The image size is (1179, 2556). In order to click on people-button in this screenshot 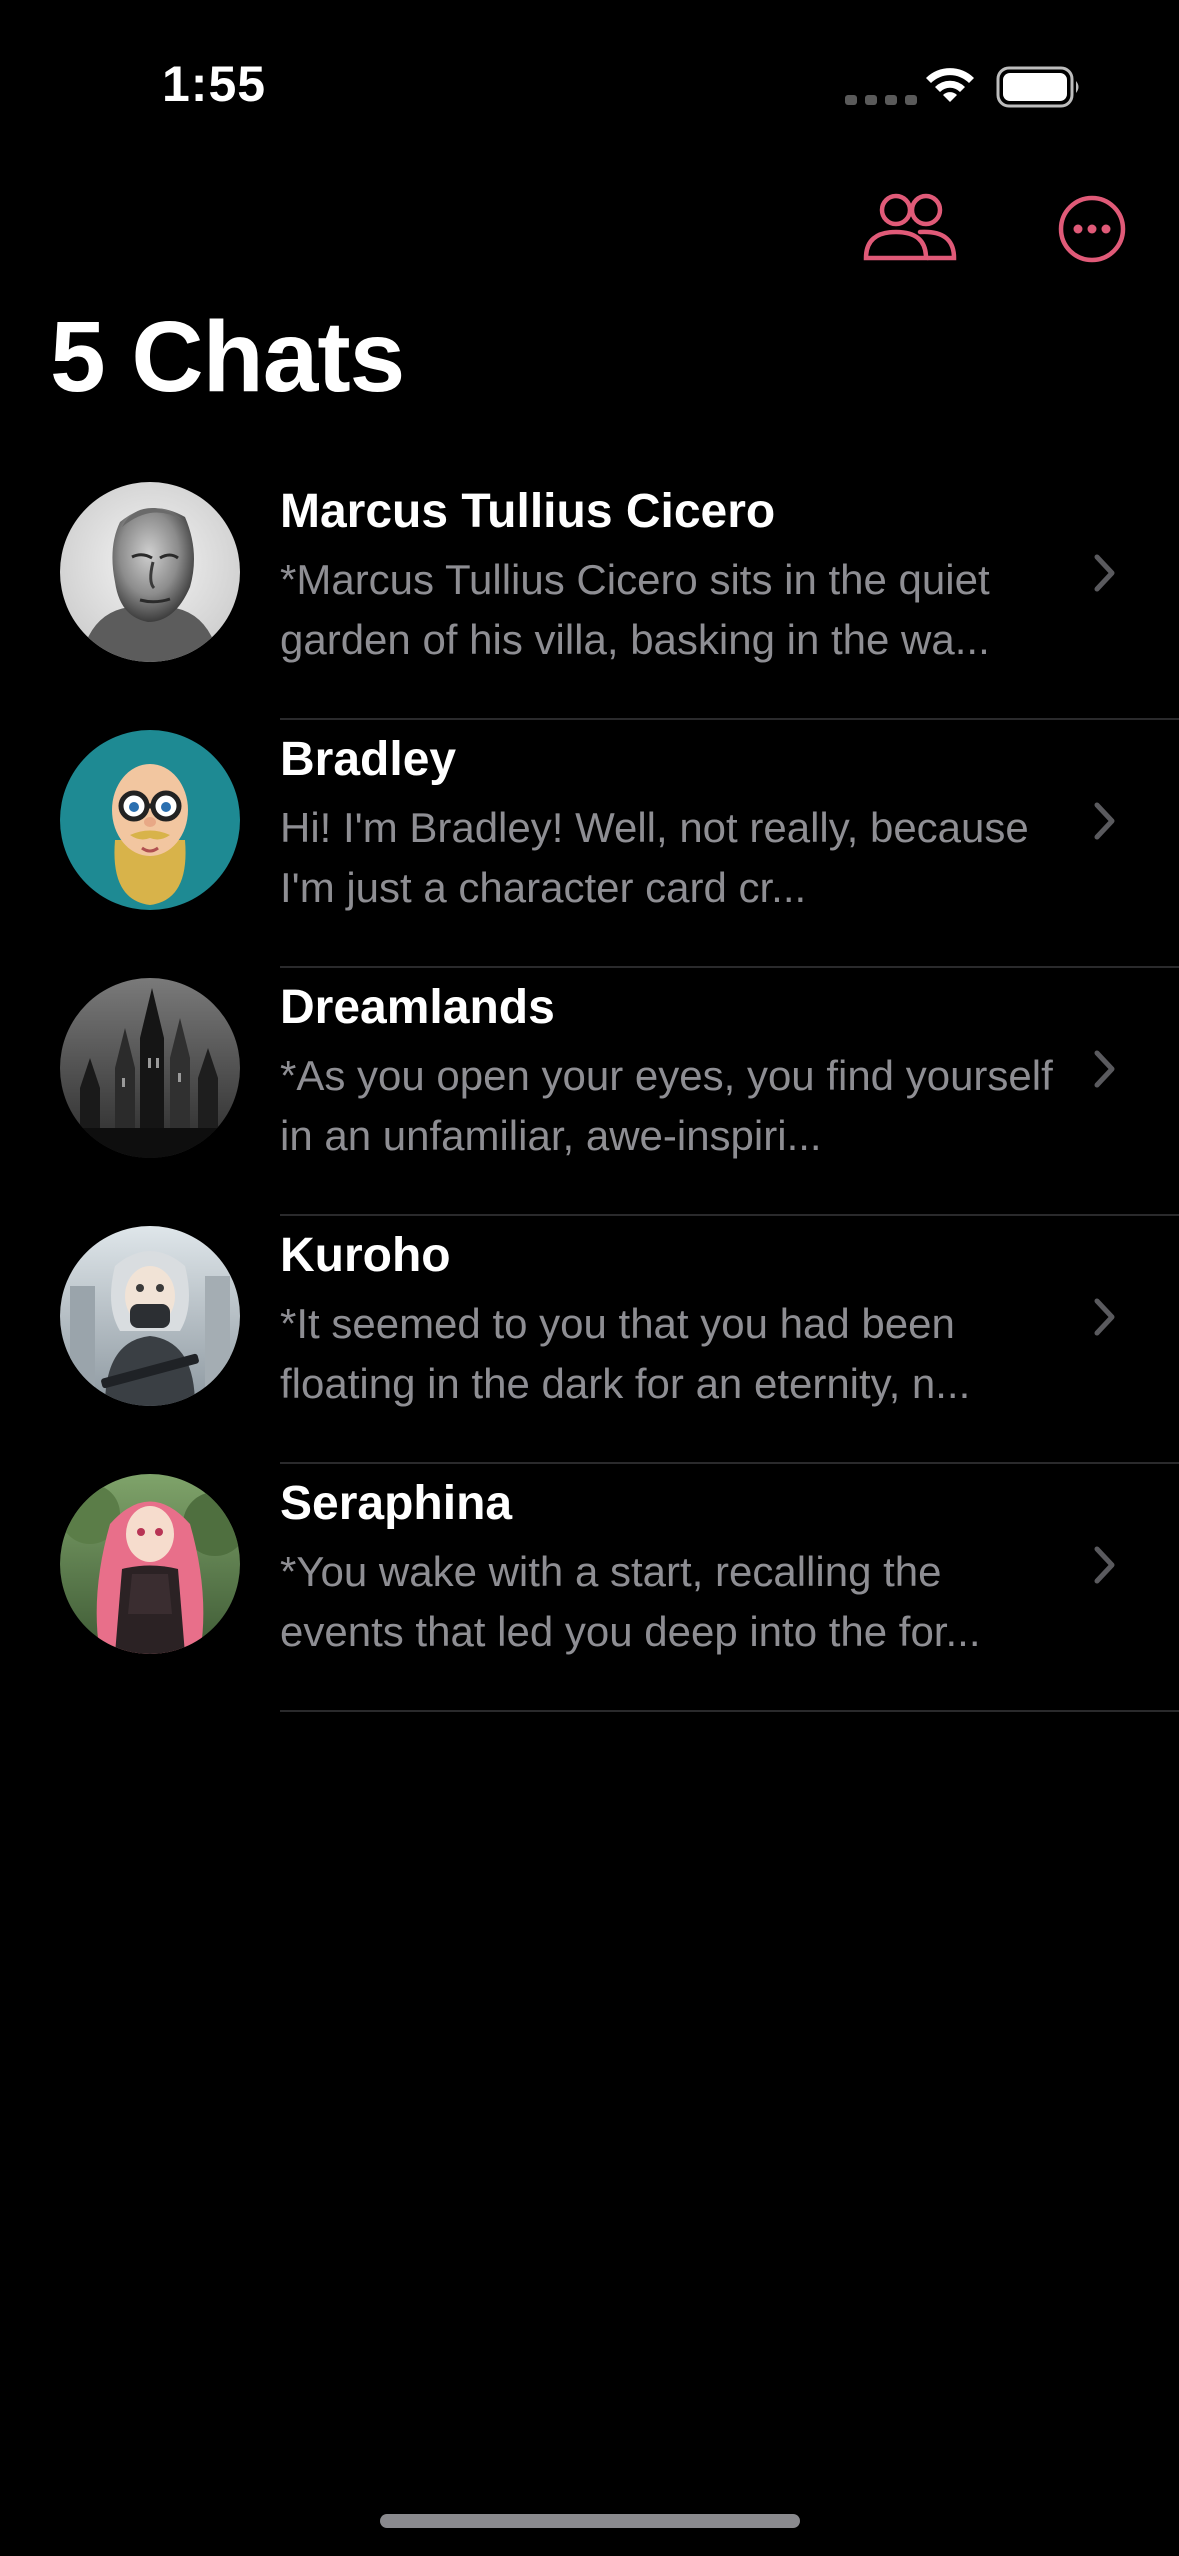, I will do `click(910, 228)`.